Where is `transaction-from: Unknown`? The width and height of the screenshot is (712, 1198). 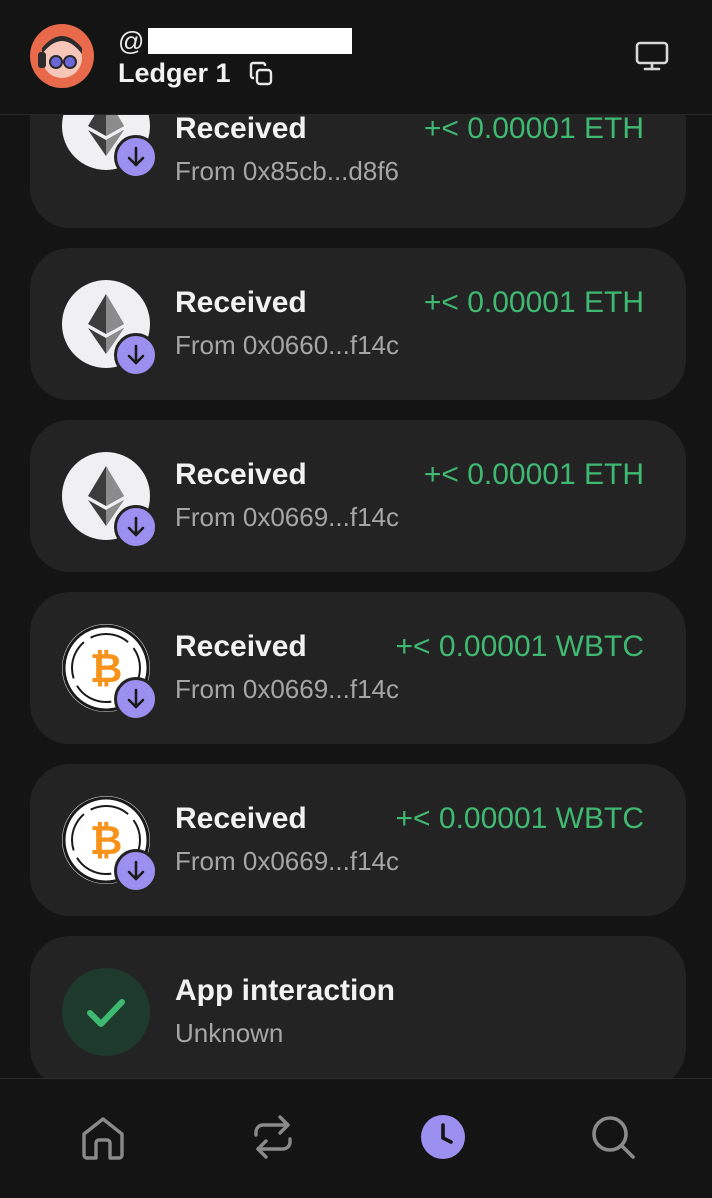
transaction-from: Unknown is located at coordinates (229, 1033).